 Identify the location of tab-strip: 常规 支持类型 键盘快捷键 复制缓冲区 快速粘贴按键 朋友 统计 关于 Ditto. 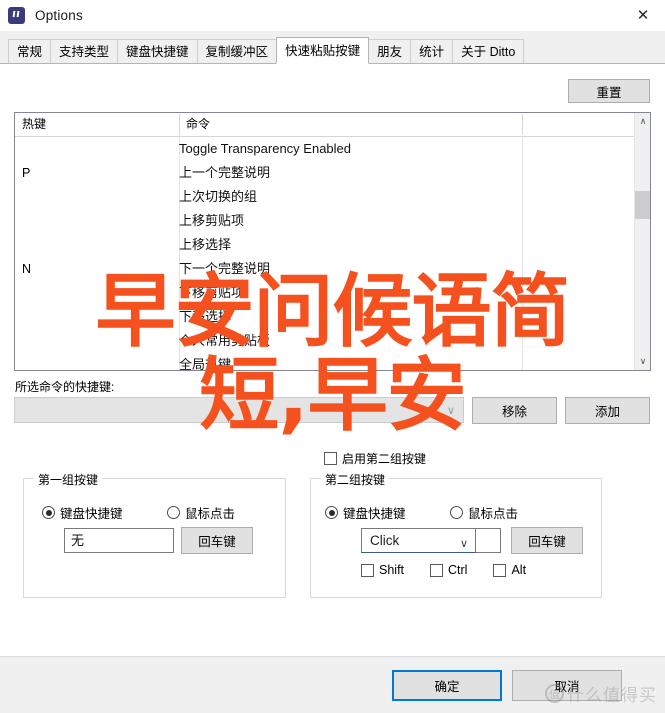
(332, 47).